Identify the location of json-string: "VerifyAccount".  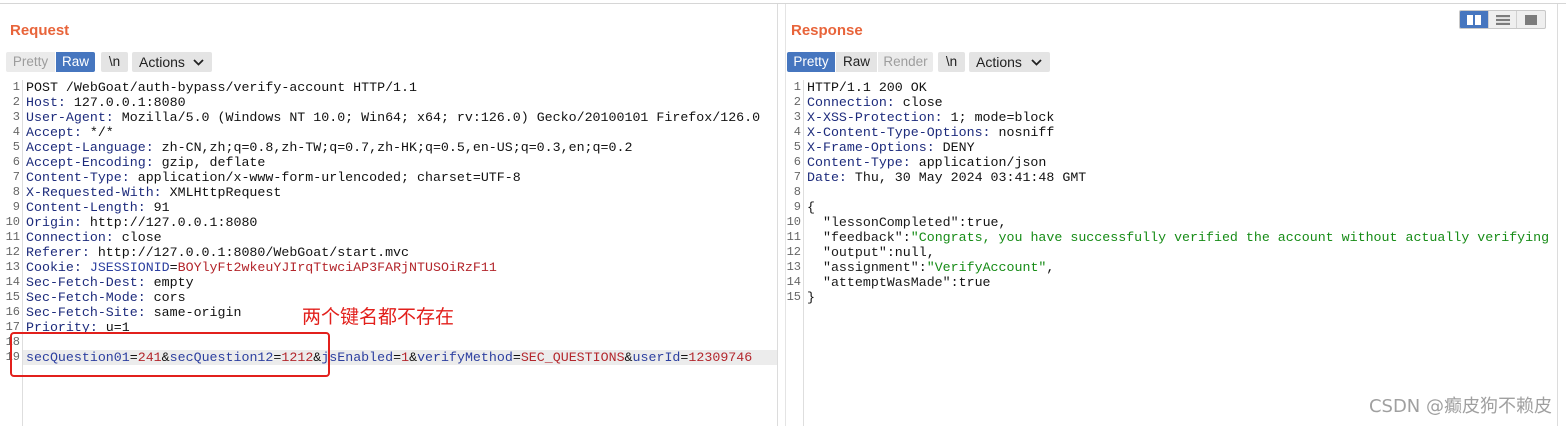
(986, 267).